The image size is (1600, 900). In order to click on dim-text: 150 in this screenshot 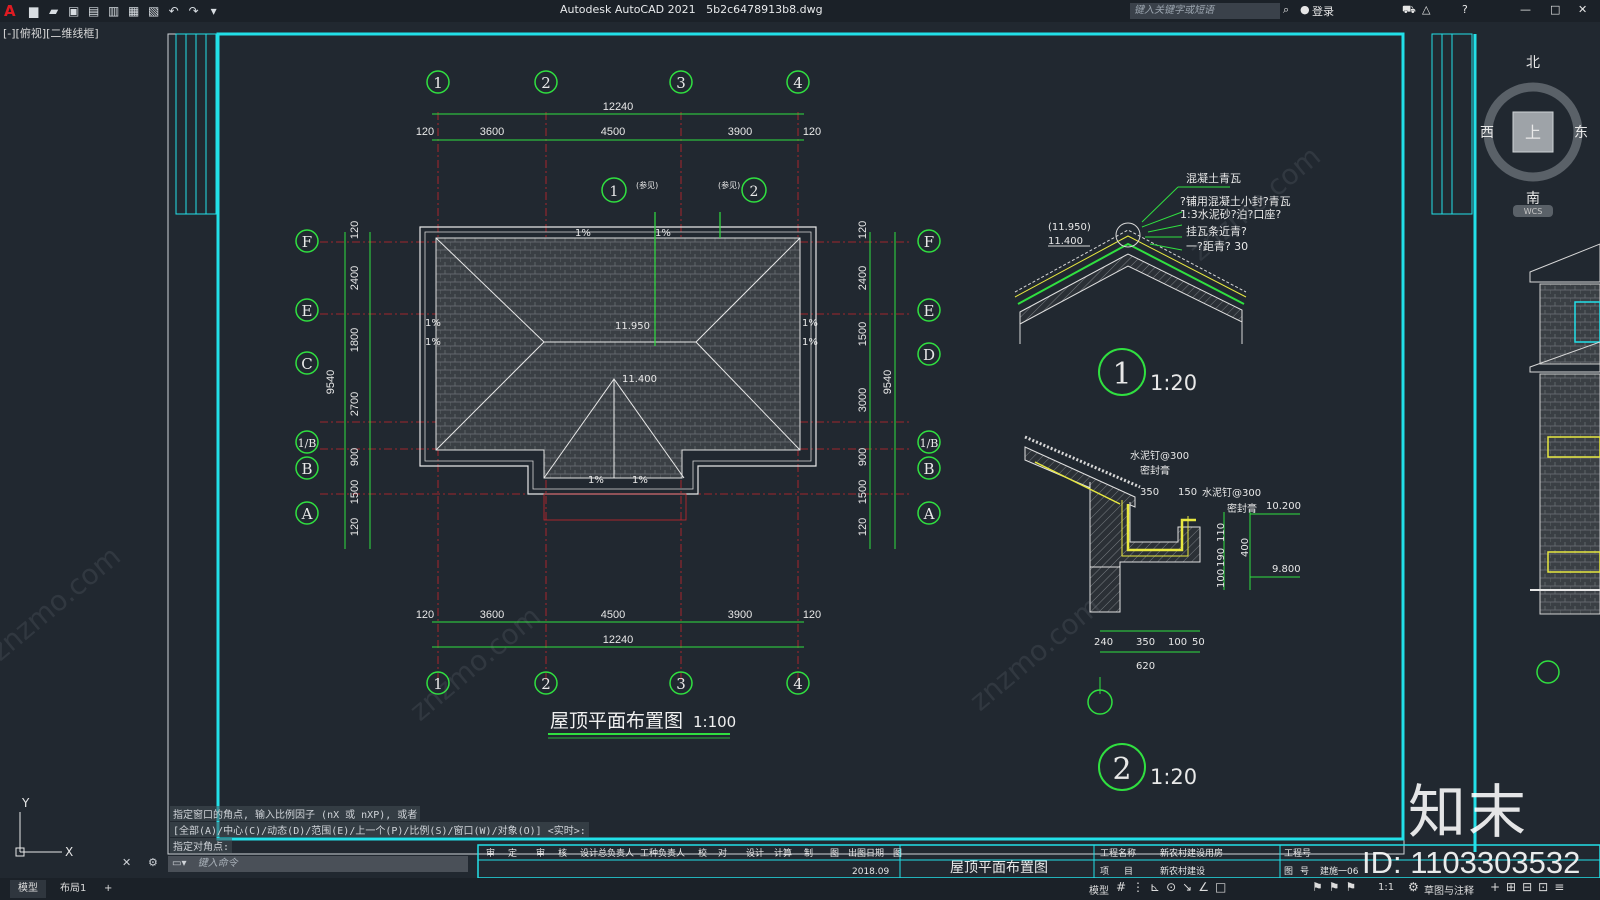, I will do `click(1187, 492)`.